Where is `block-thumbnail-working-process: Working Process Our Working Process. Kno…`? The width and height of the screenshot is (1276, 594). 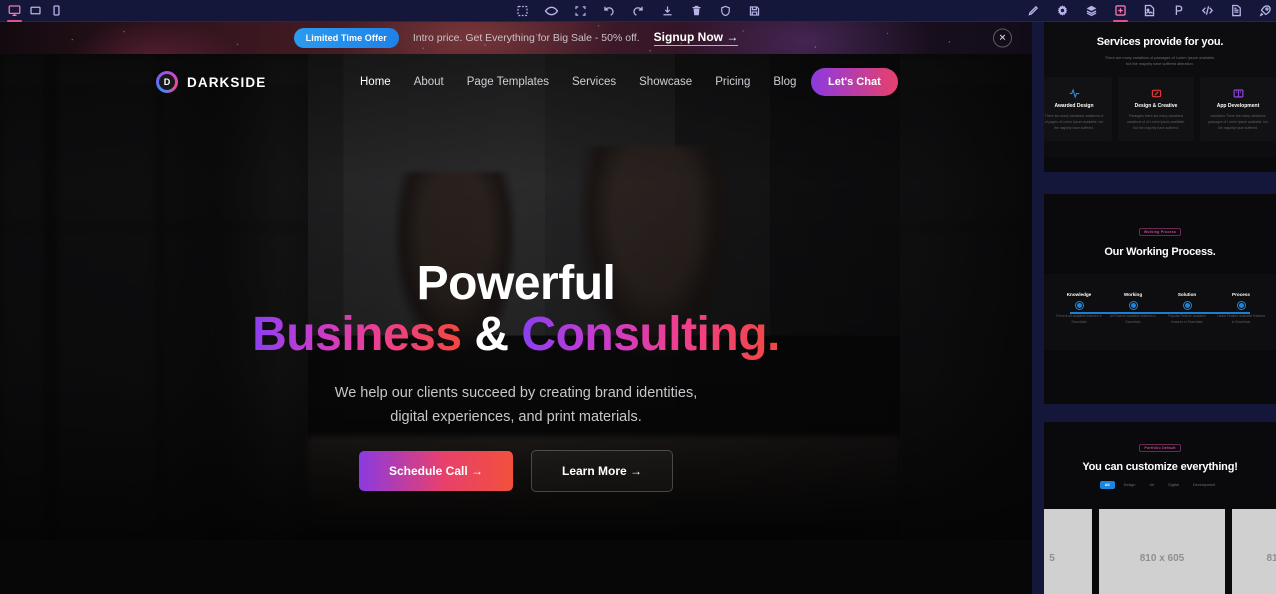
block-thumbnail-working-process: Working Process Our Working Process. Kno… is located at coordinates (1160, 299).